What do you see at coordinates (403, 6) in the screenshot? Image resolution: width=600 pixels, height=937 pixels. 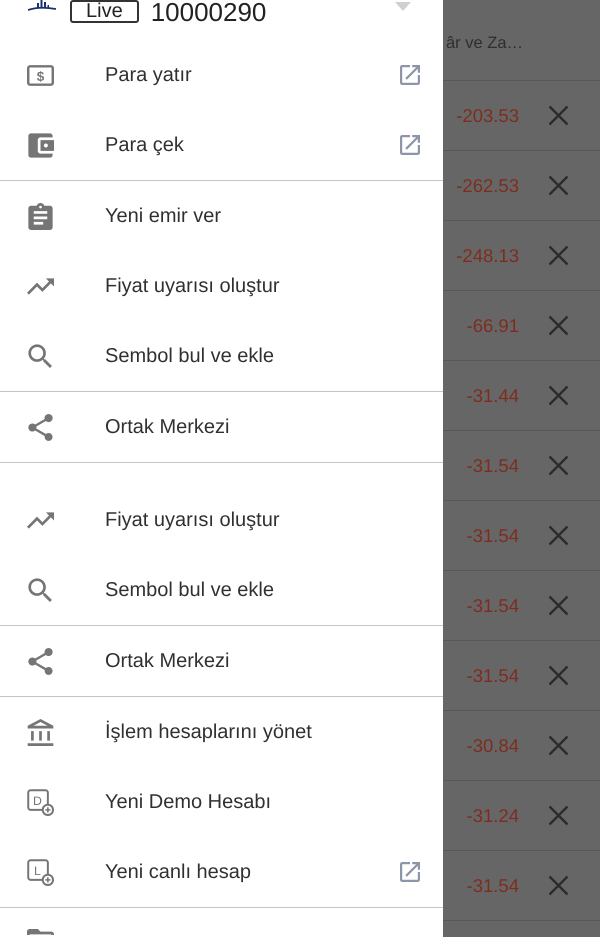 I see `dropdown-caret-icon` at bounding box center [403, 6].